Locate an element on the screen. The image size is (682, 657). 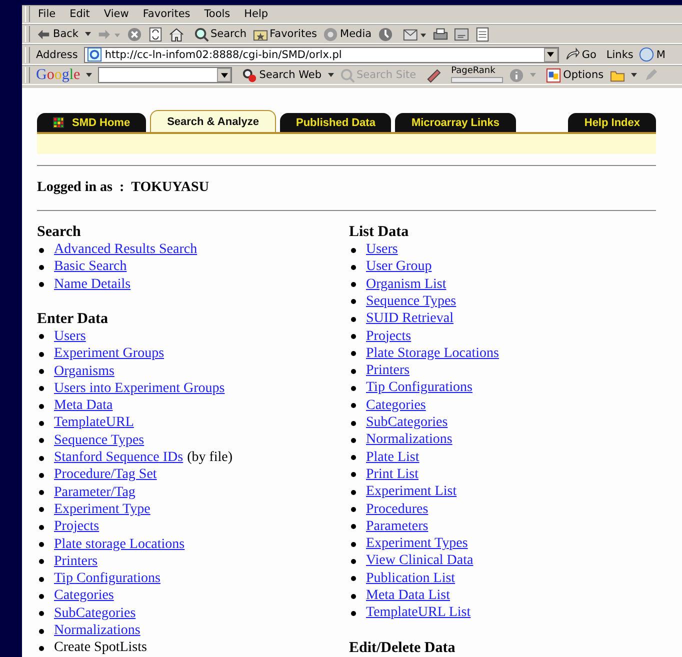
menu-link: Print List is located at coordinates (392, 474).